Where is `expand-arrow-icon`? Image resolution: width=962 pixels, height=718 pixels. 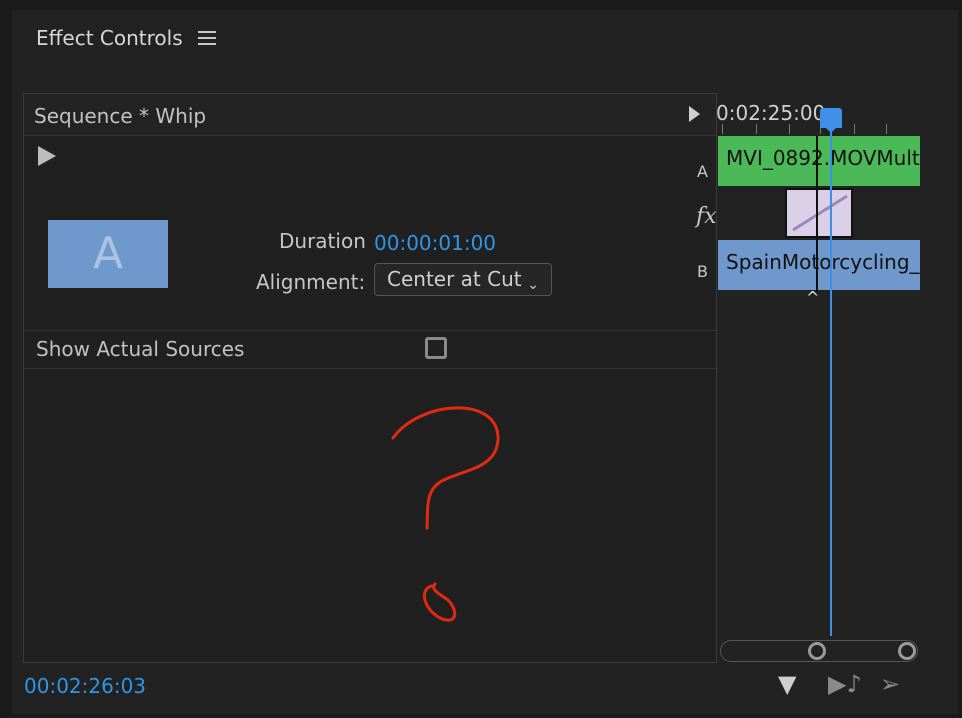
expand-arrow-icon is located at coordinates (694, 114).